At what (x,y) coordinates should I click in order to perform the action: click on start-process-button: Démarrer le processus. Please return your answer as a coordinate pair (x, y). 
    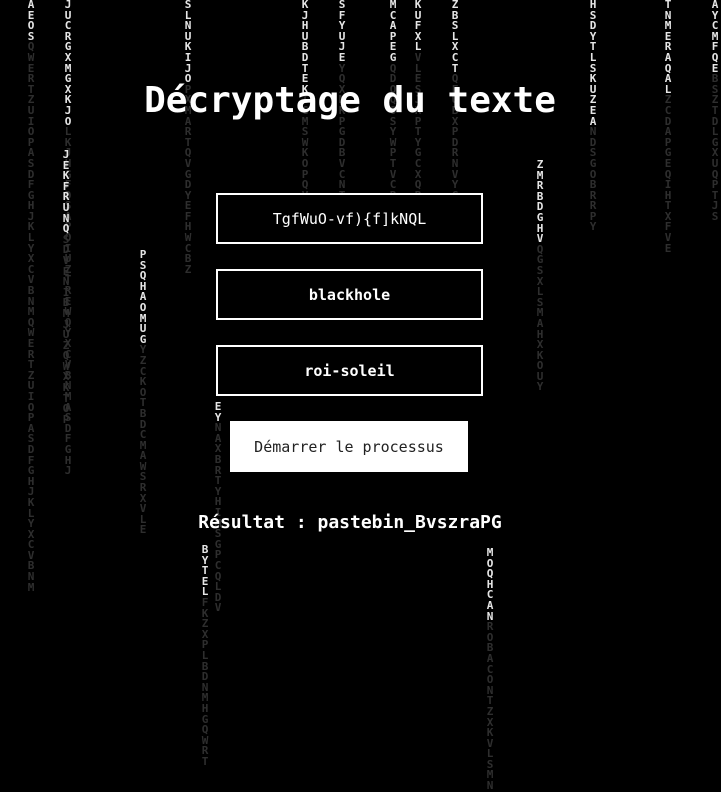
    Looking at the image, I should click on (349, 446).